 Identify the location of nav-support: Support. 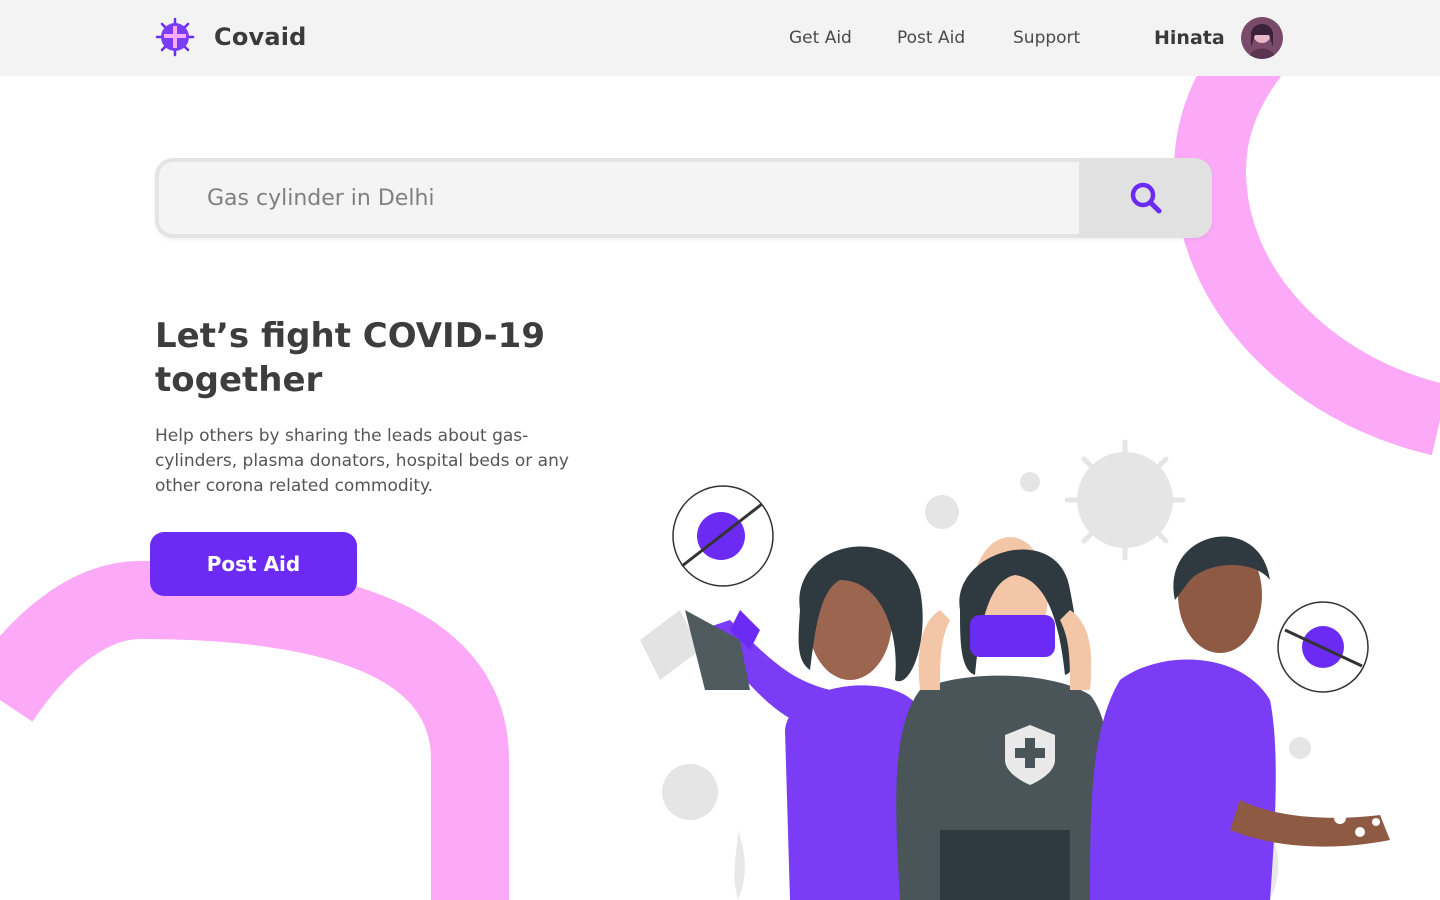
(1046, 38).